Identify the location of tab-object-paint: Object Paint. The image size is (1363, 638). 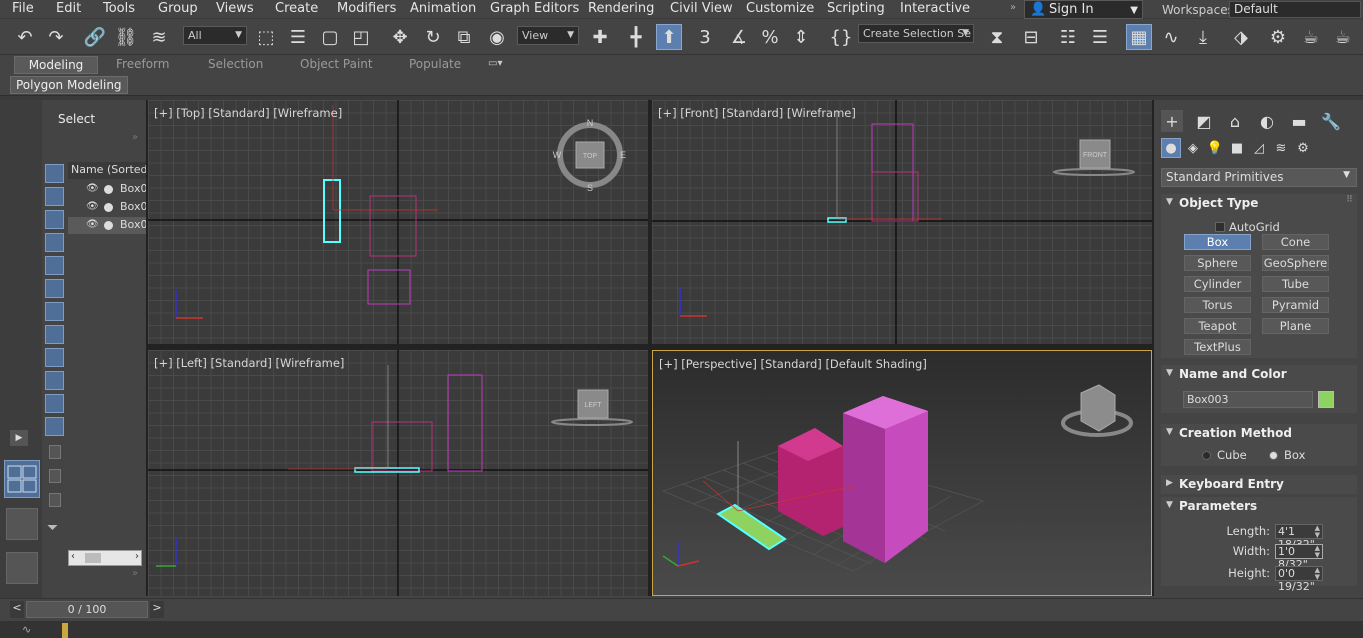
(336, 65).